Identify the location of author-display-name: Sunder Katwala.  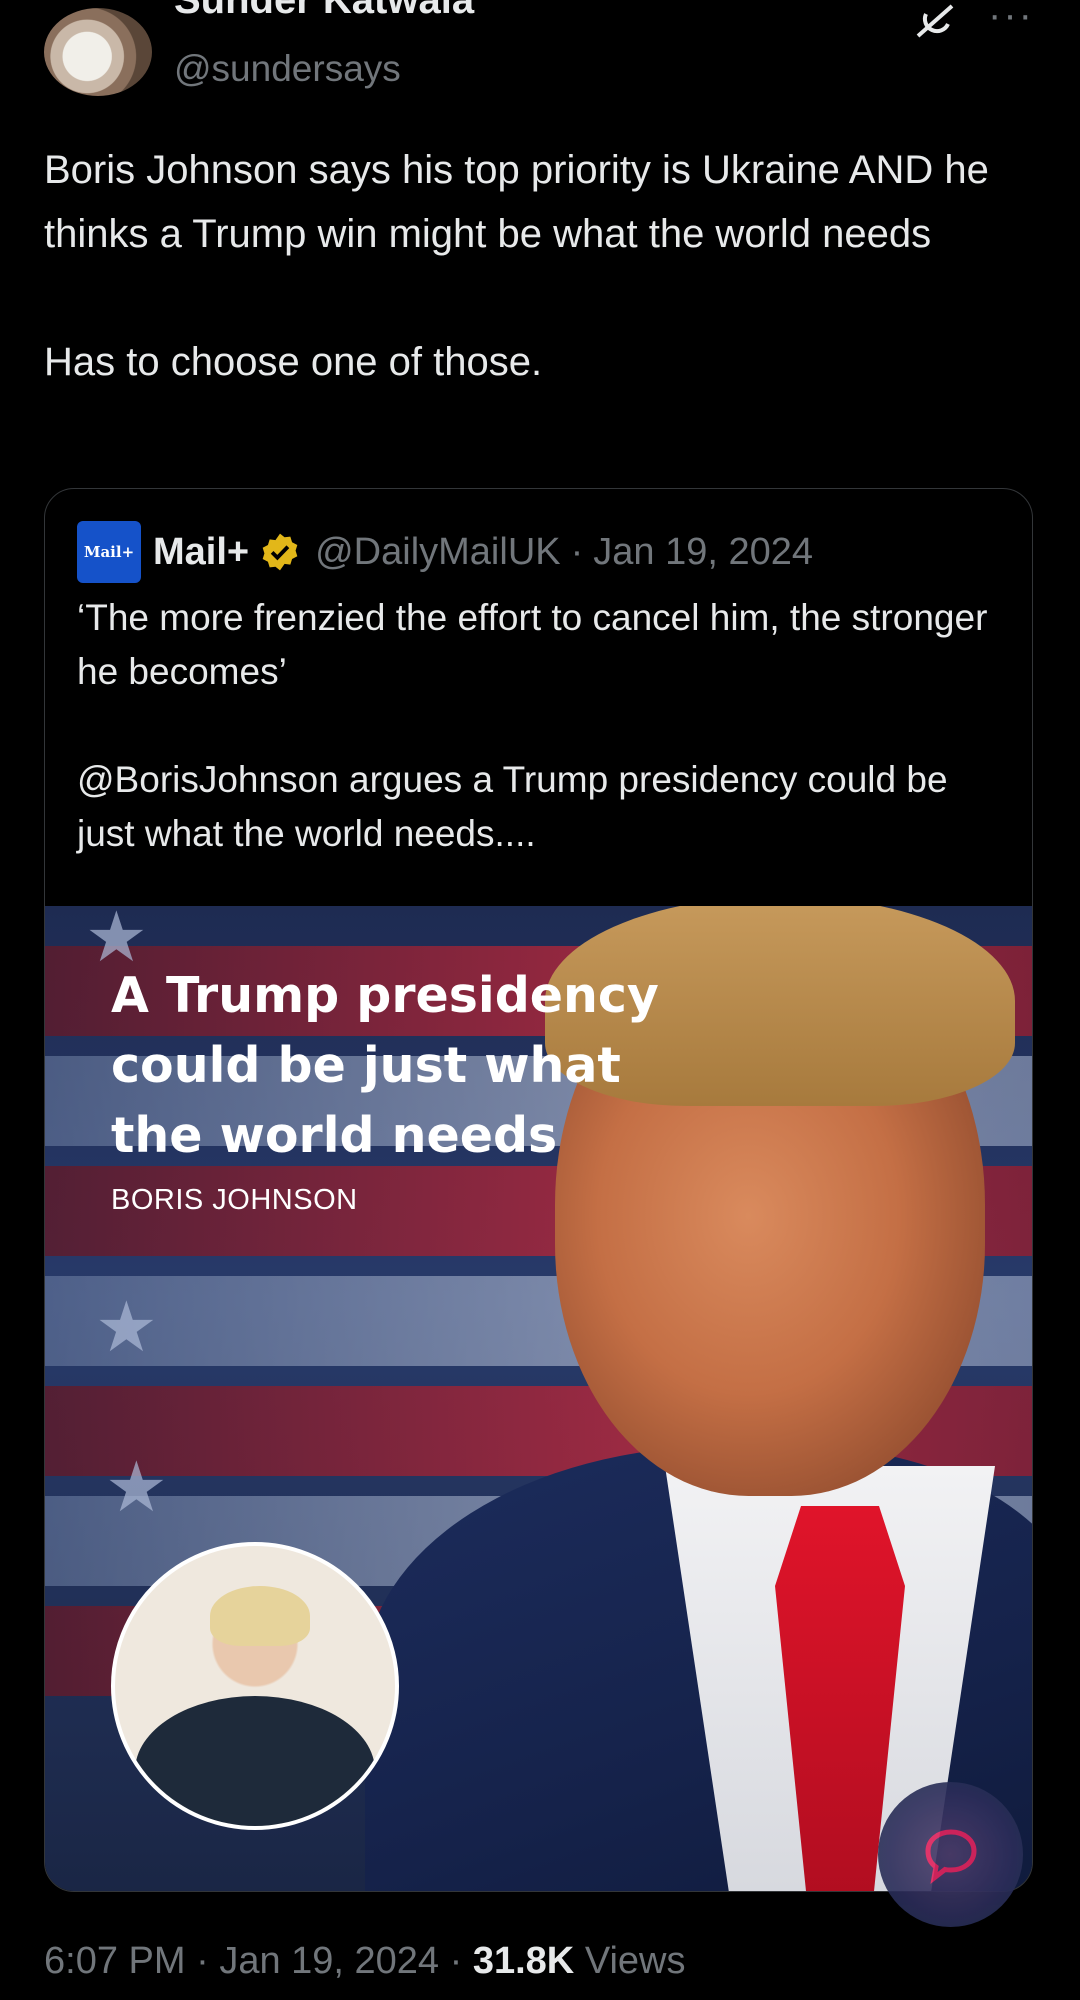
(324, 11).